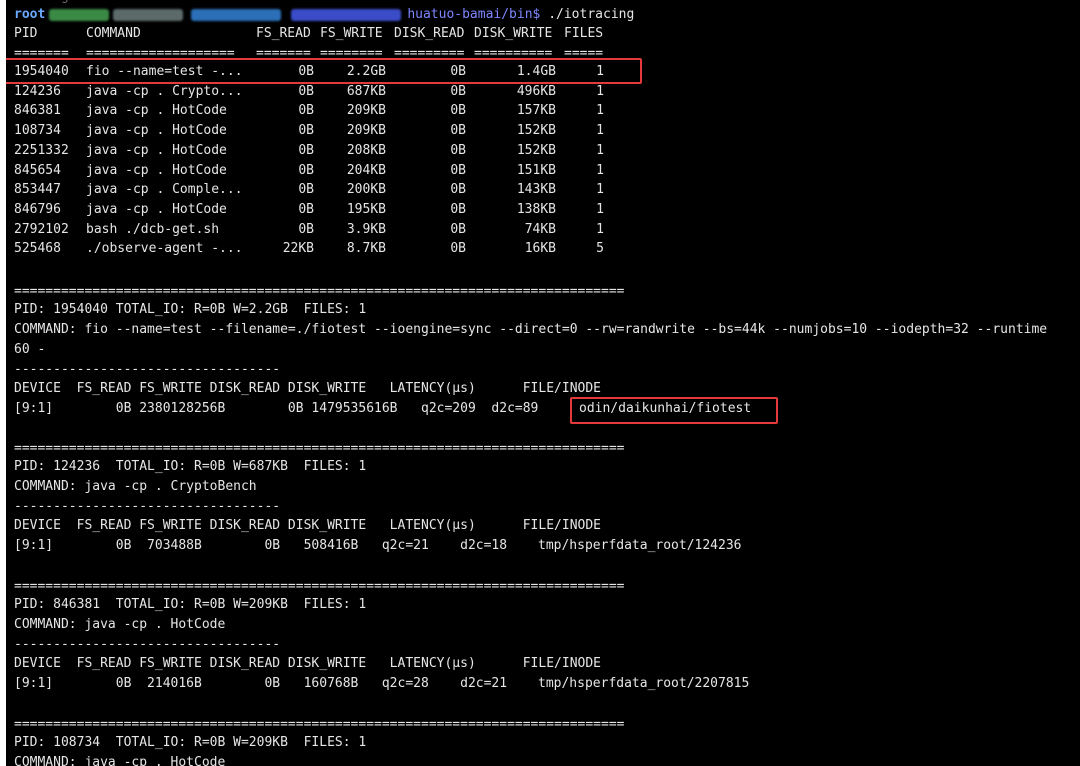 The width and height of the screenshot is (1080, 766). Describe the element at coordinates (366, 91) in the screenshot. I see `cell-fs-write: 687KB` at that location.